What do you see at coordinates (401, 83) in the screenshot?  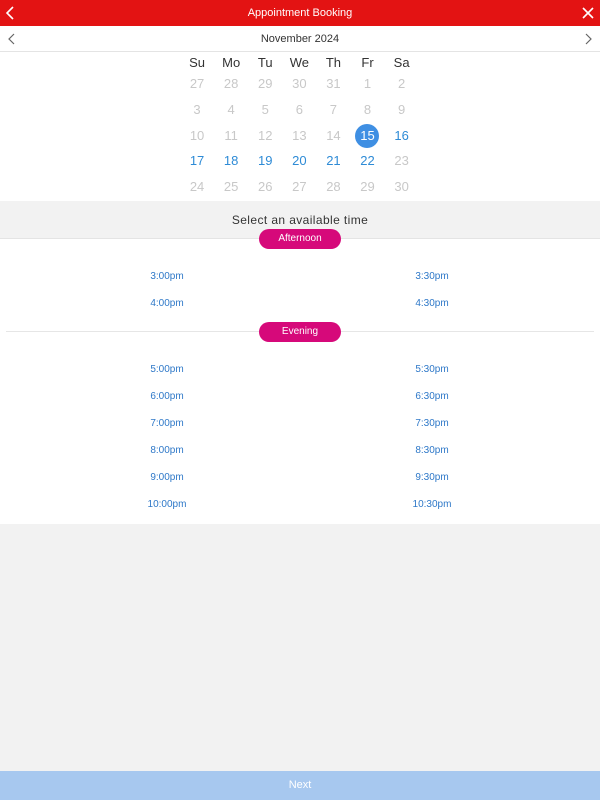 I see `calendar-day: 2` at bounding box center [401, 83].